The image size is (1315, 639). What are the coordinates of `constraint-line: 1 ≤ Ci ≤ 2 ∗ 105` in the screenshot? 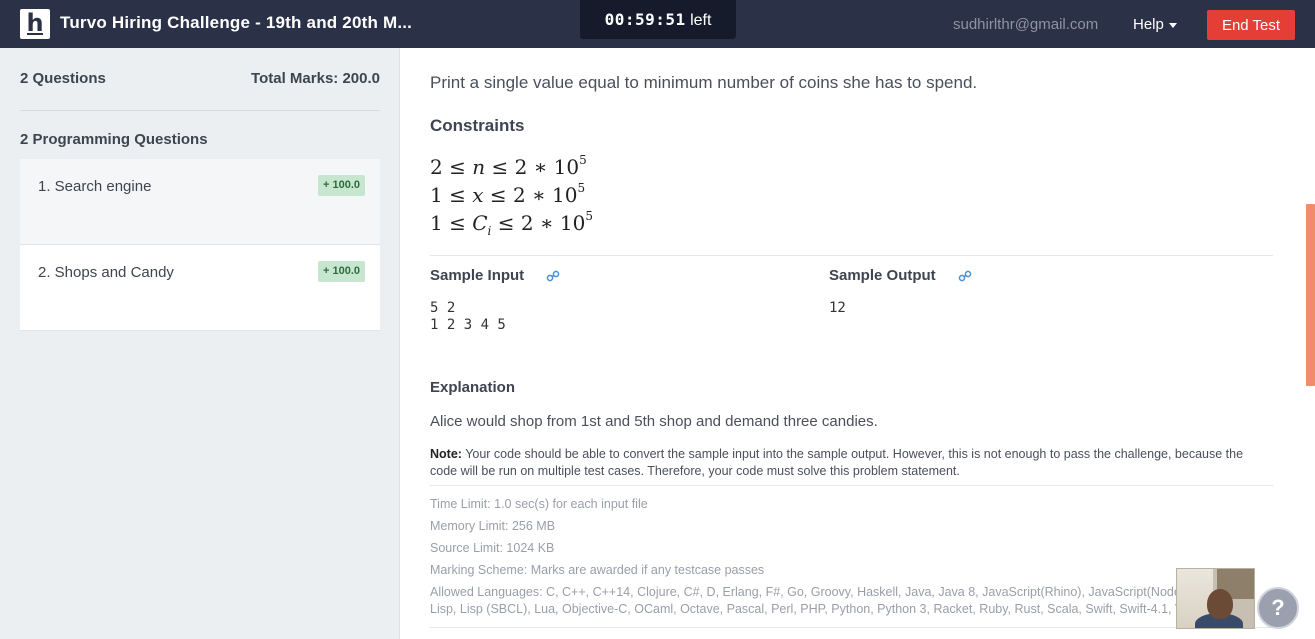 It's located at (511, 223).